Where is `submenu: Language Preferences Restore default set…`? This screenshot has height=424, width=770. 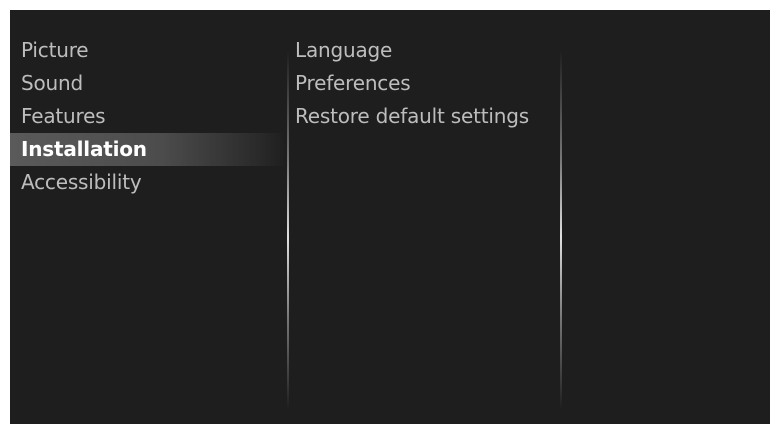
submenu: Language Preferences Restore default set… is located at coordinates (429, 83).